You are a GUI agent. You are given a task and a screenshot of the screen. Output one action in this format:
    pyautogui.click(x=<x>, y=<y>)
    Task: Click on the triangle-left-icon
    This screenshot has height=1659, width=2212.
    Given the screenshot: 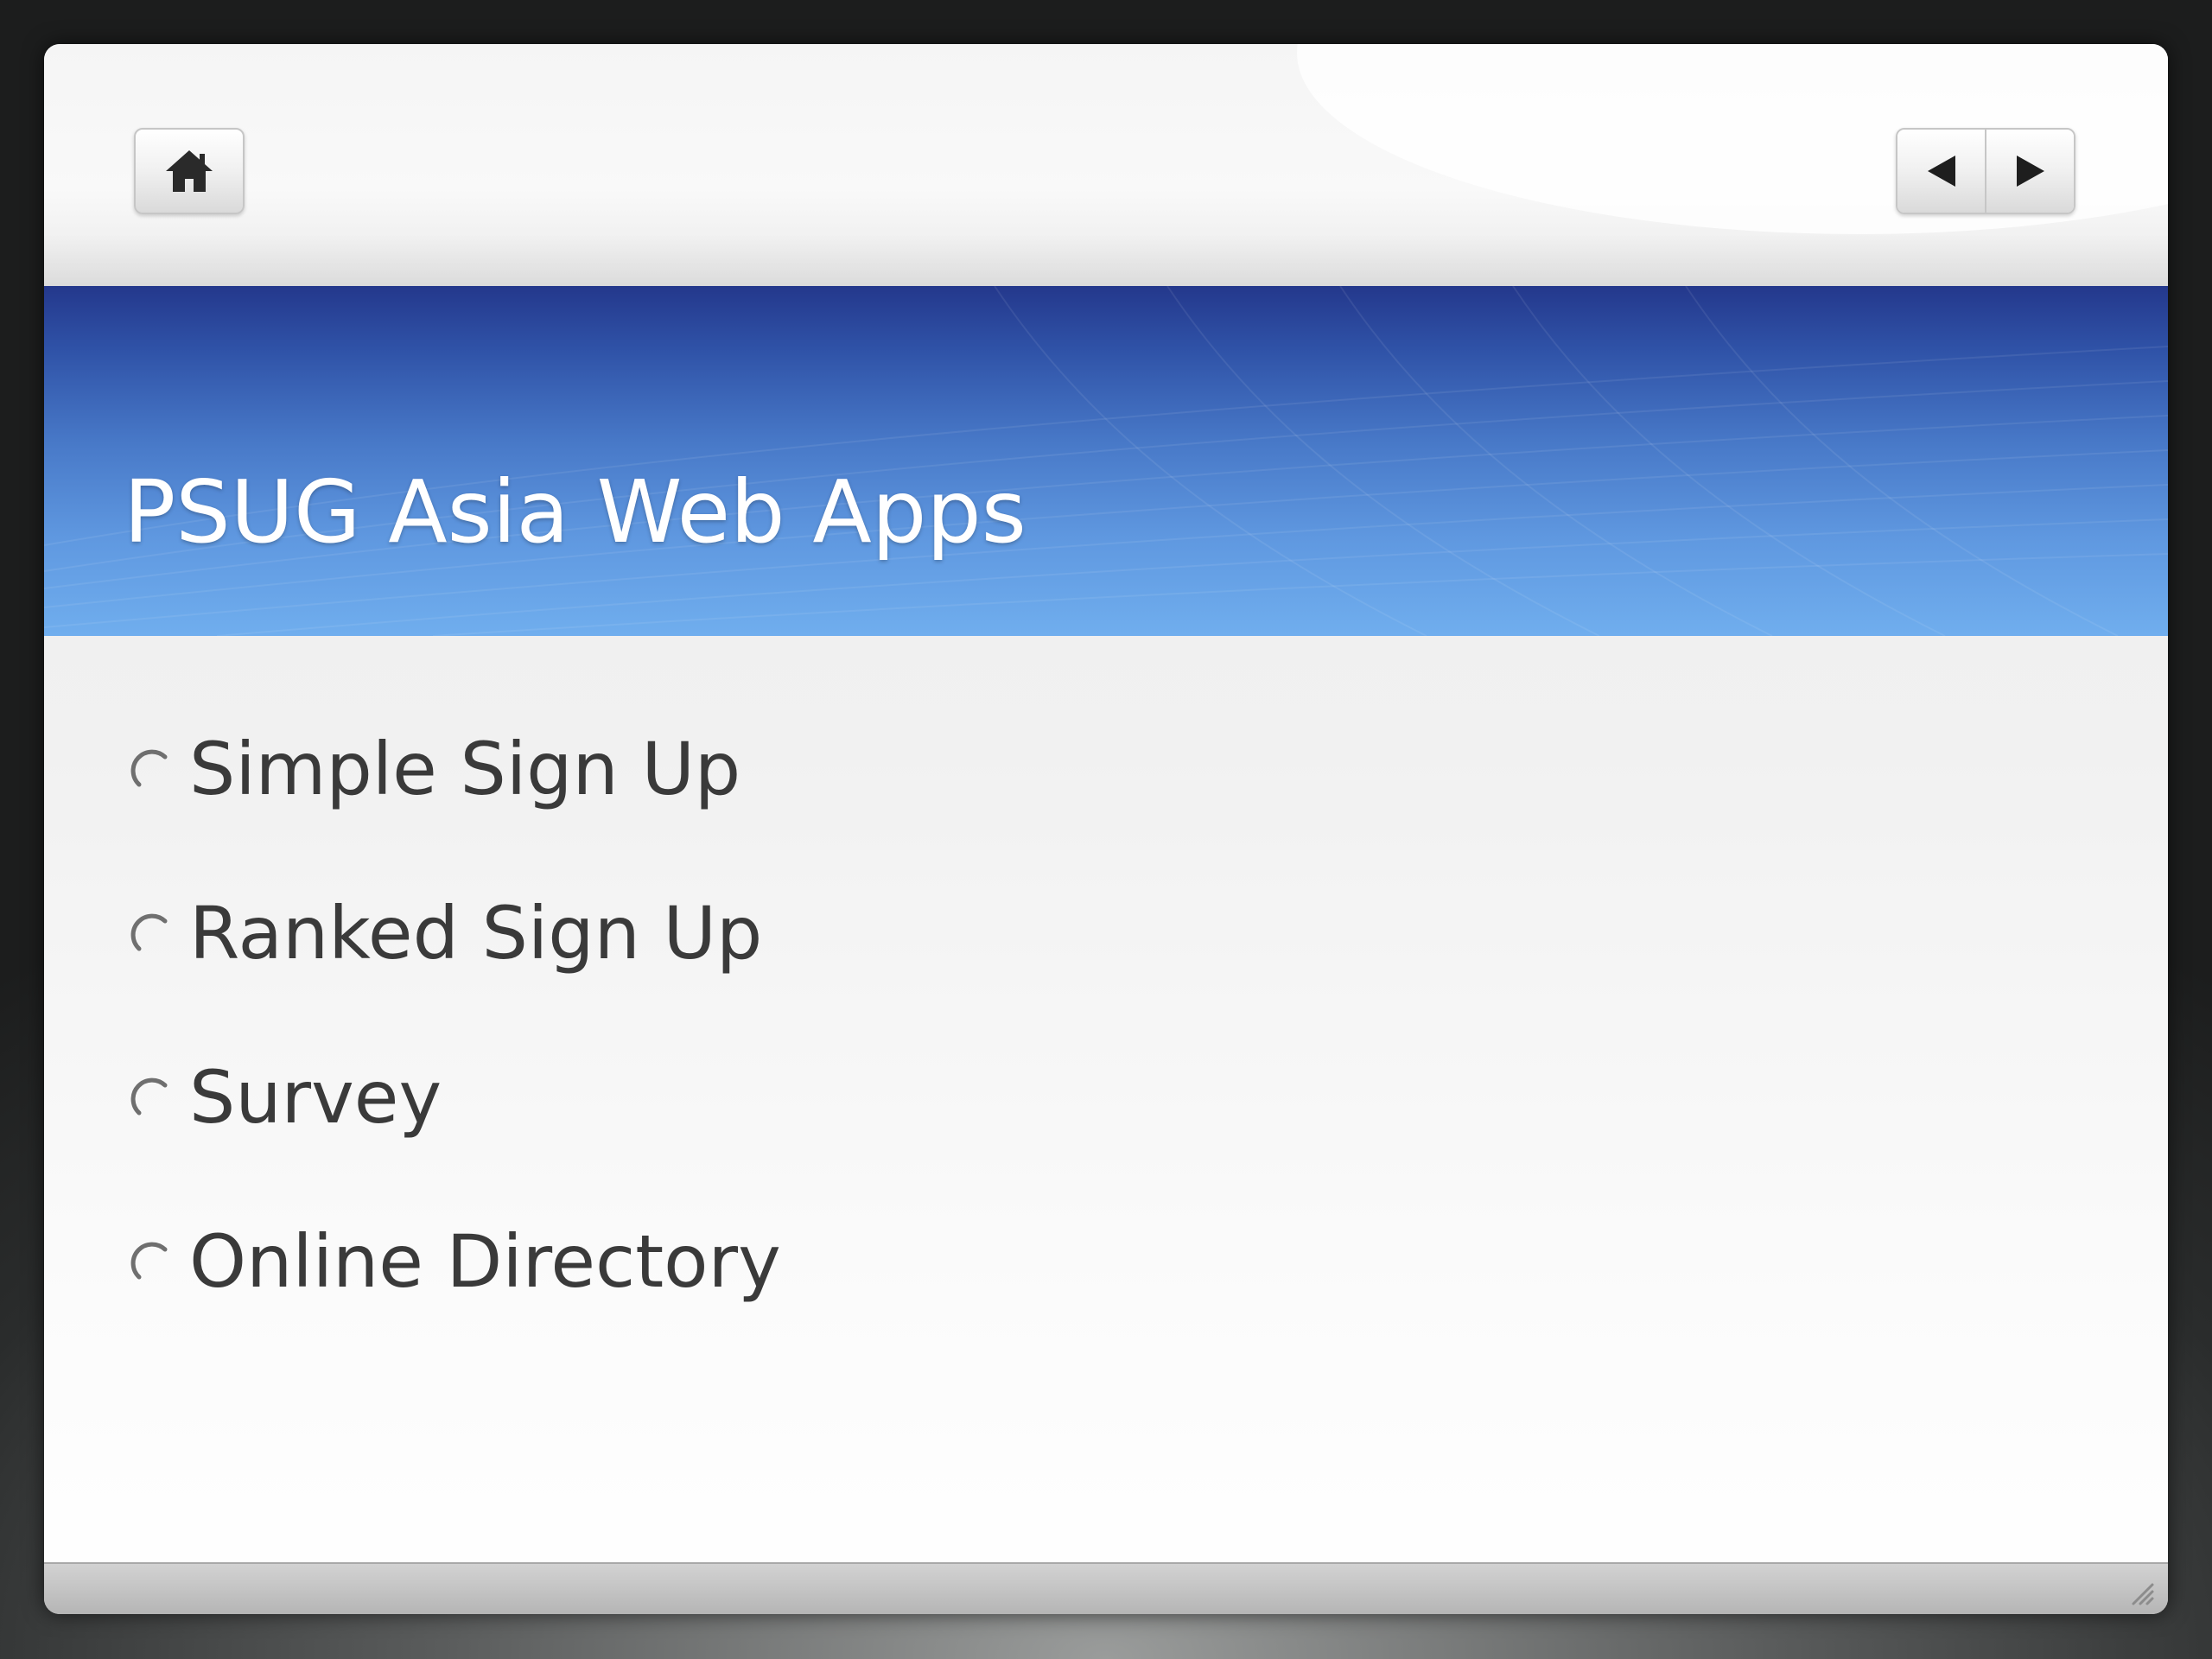 What is the action you would take?
    pyautogui.click(x=1941, y=171)
    